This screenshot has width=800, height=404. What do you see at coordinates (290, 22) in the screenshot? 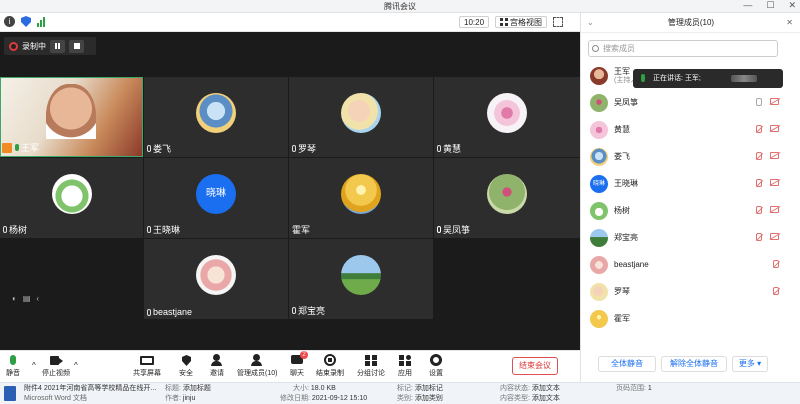
I see `meeting-toolbar: i 10:20 宫格视图` at bounding box center [290, 22].